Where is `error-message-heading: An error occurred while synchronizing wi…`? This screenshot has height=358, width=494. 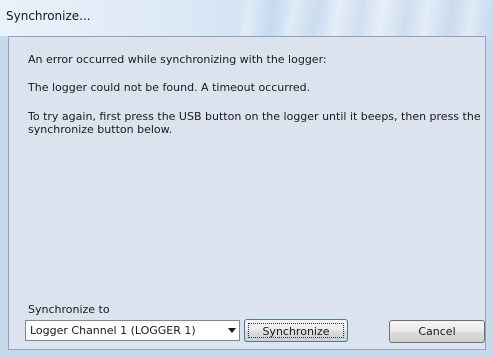 error-message-heading: An error occurred while synchronizing wi… is located at coordinates (177, 59).